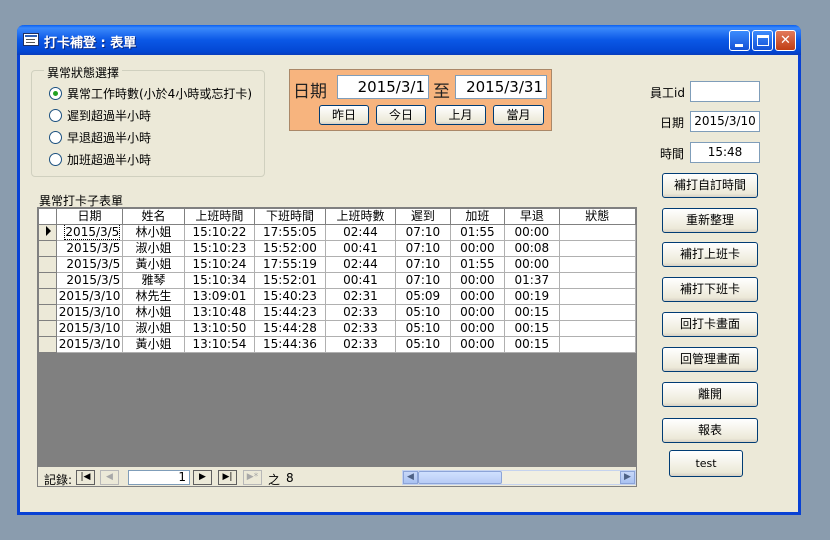  Describe the element at coordinates (290, 312) in the screenshot. I see `table-cell: 15:44:23` at that location.